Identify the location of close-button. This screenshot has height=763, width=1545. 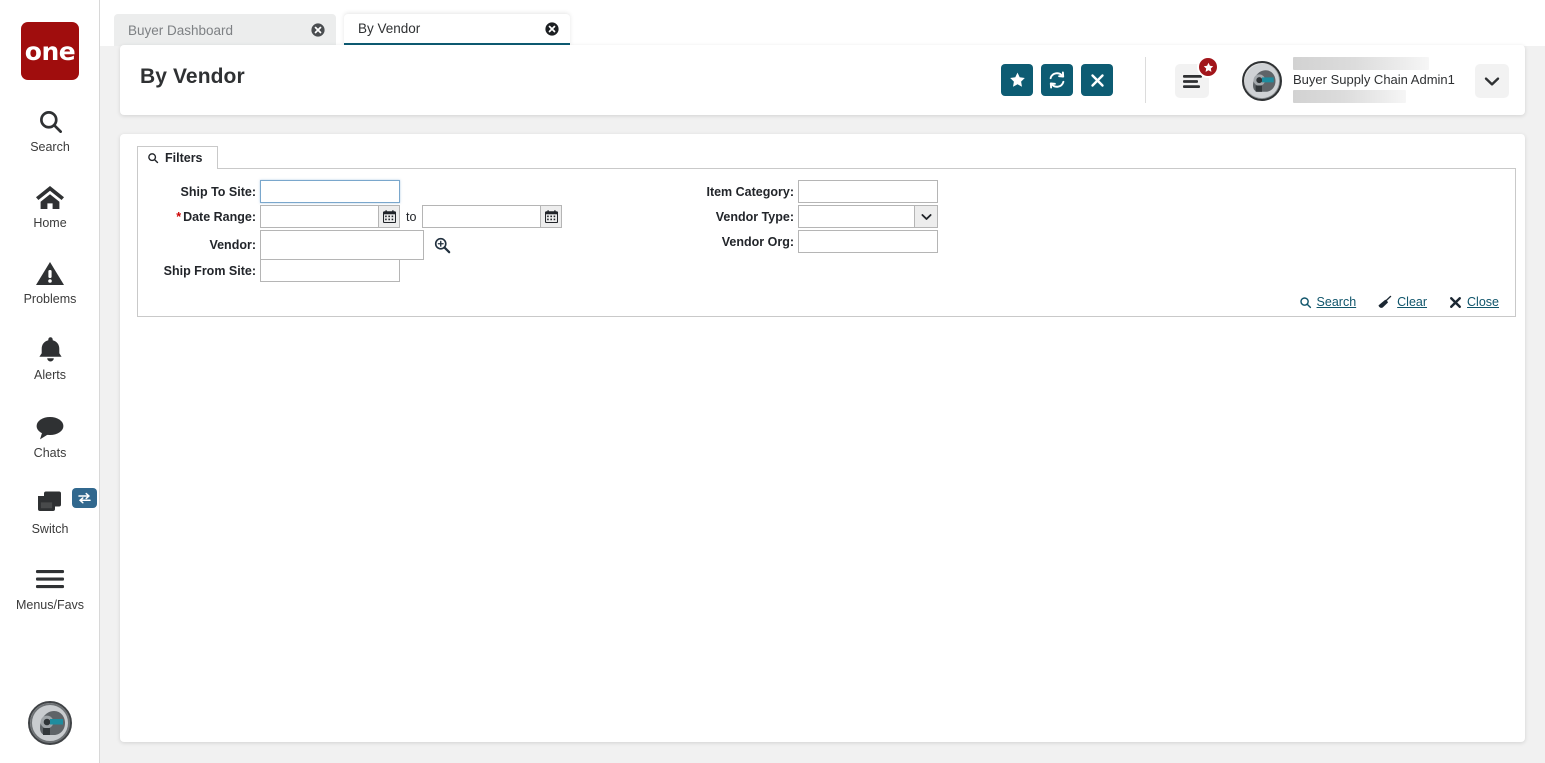
(1097, 80).